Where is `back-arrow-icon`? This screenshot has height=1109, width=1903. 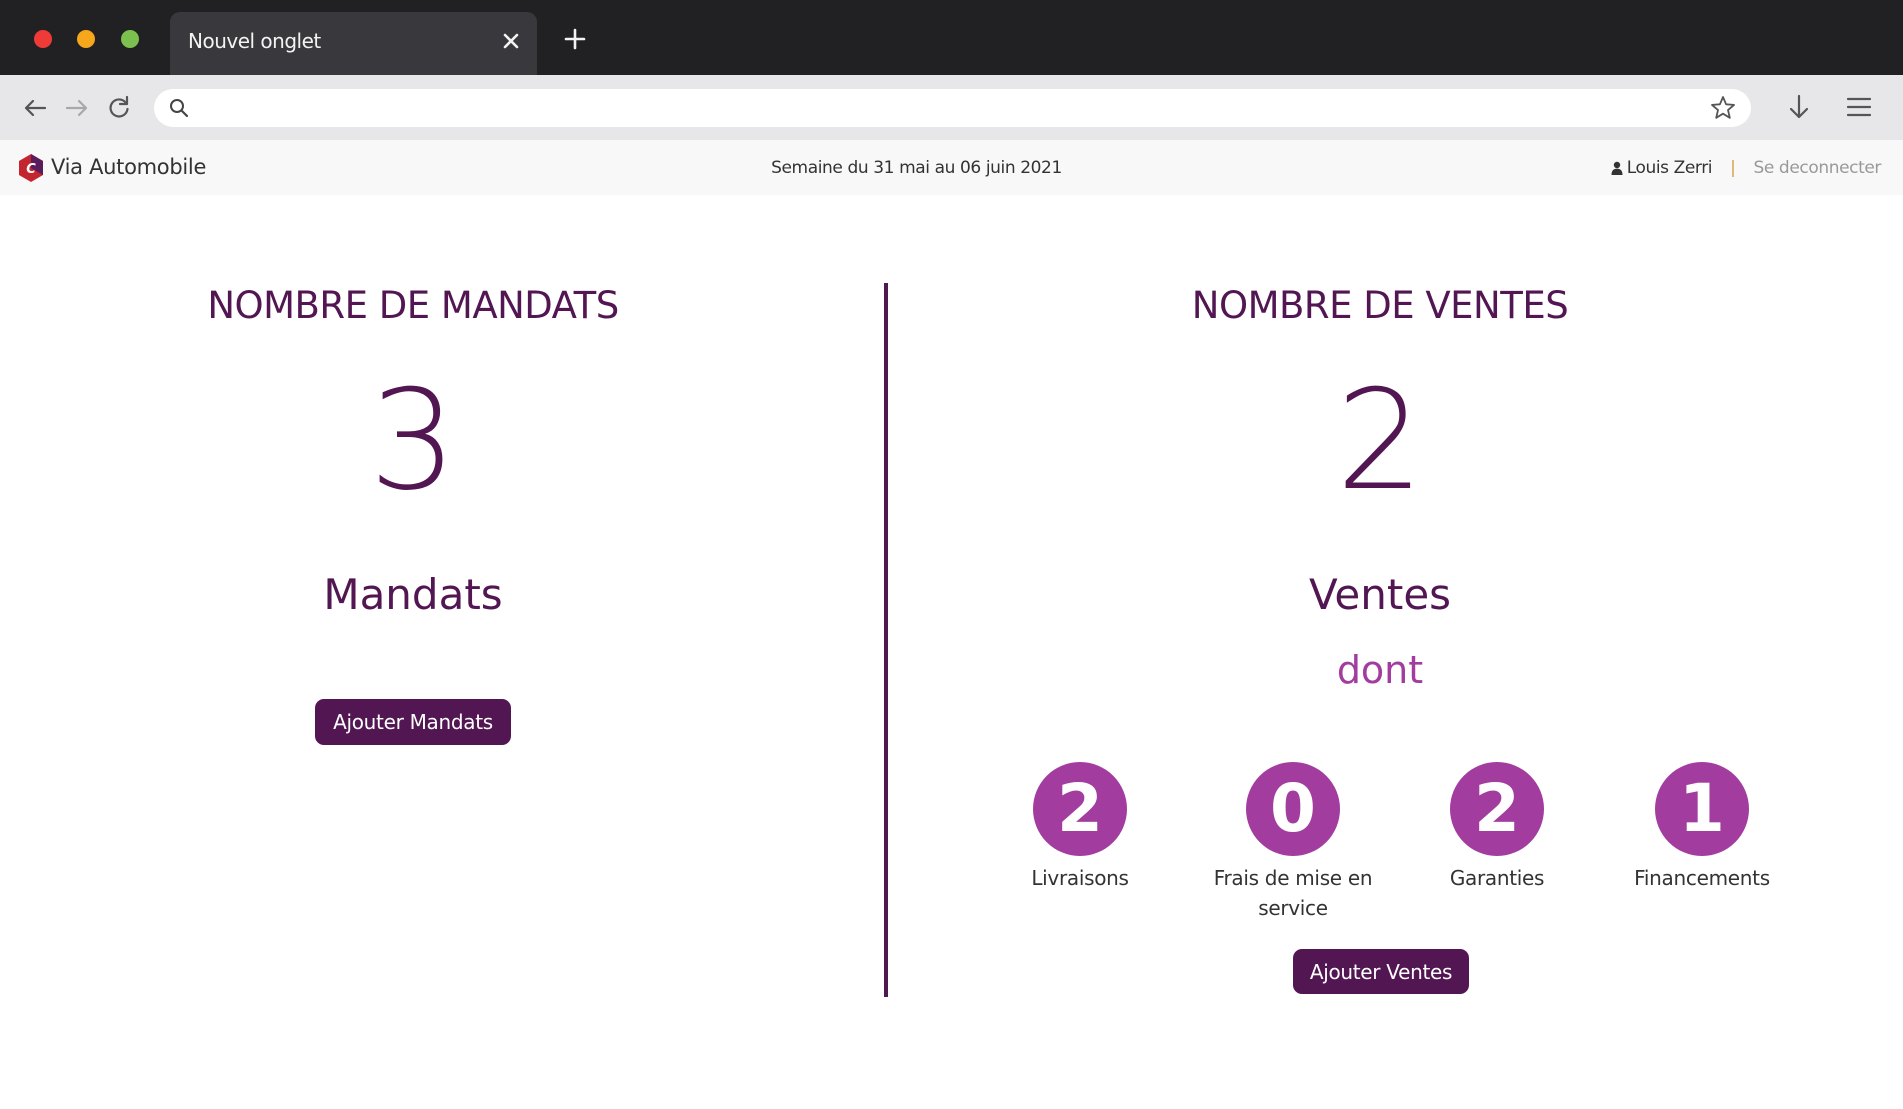
back-arrow-icon is located at coordinates (35, 108).